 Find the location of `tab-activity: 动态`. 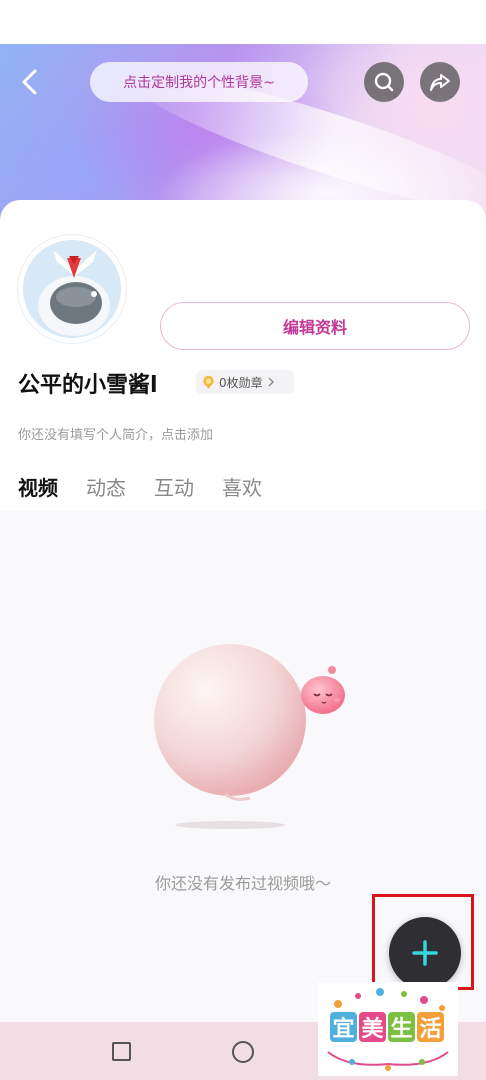

tab-activity: 动态 is located at coordinates (106, 486).